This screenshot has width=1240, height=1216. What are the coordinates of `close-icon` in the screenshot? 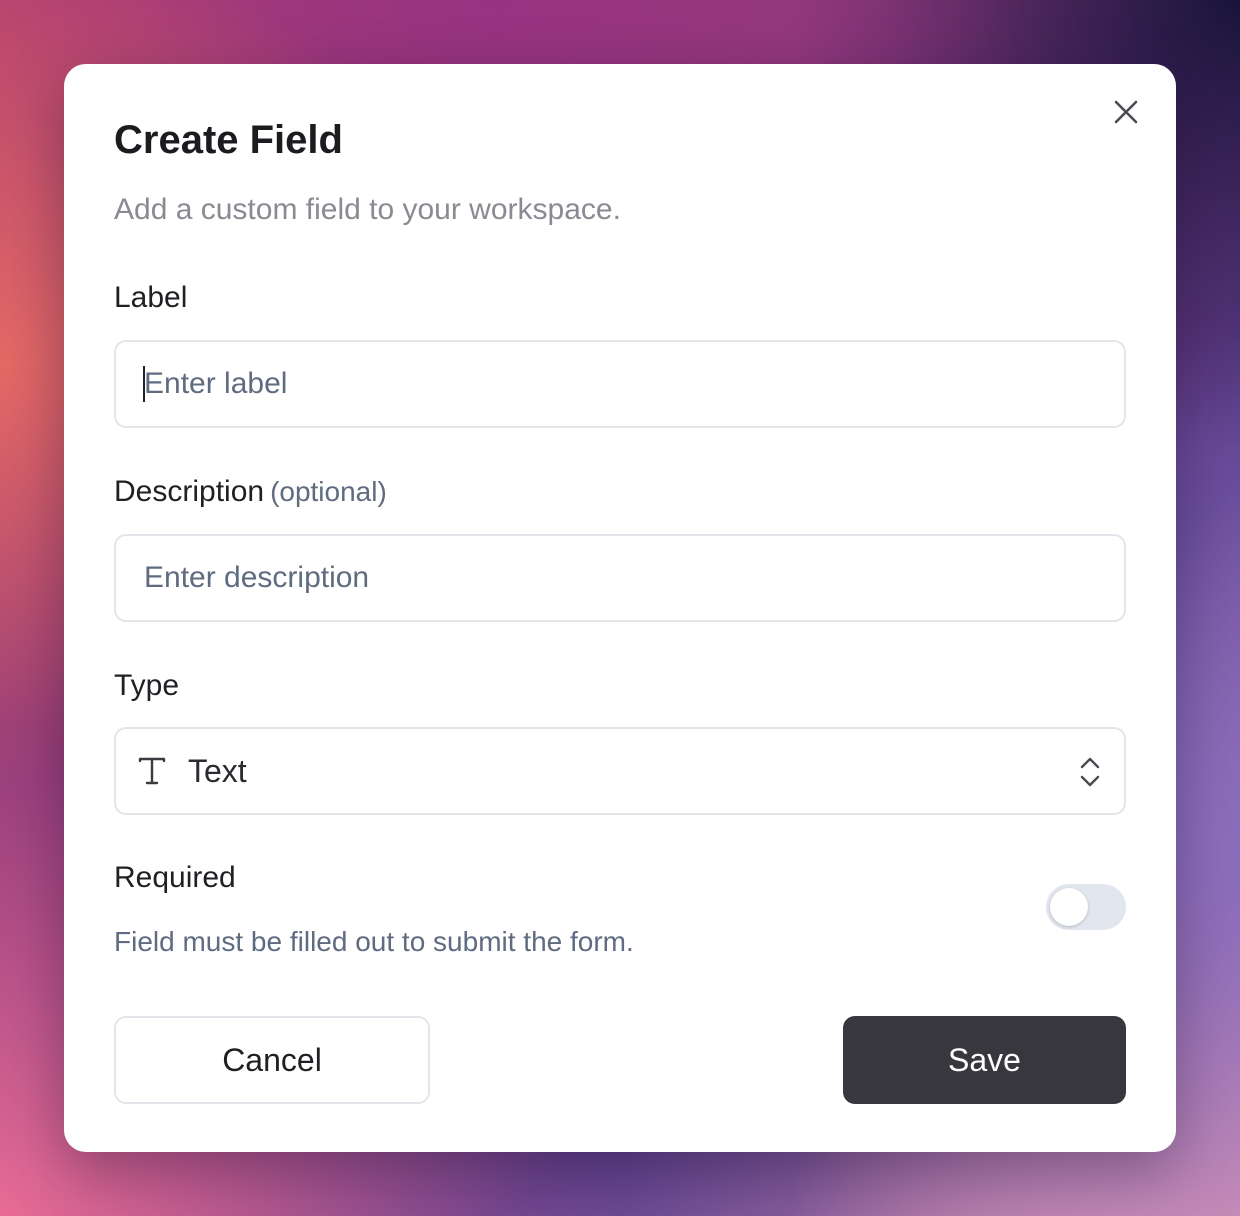 It's located at (1126, 112).